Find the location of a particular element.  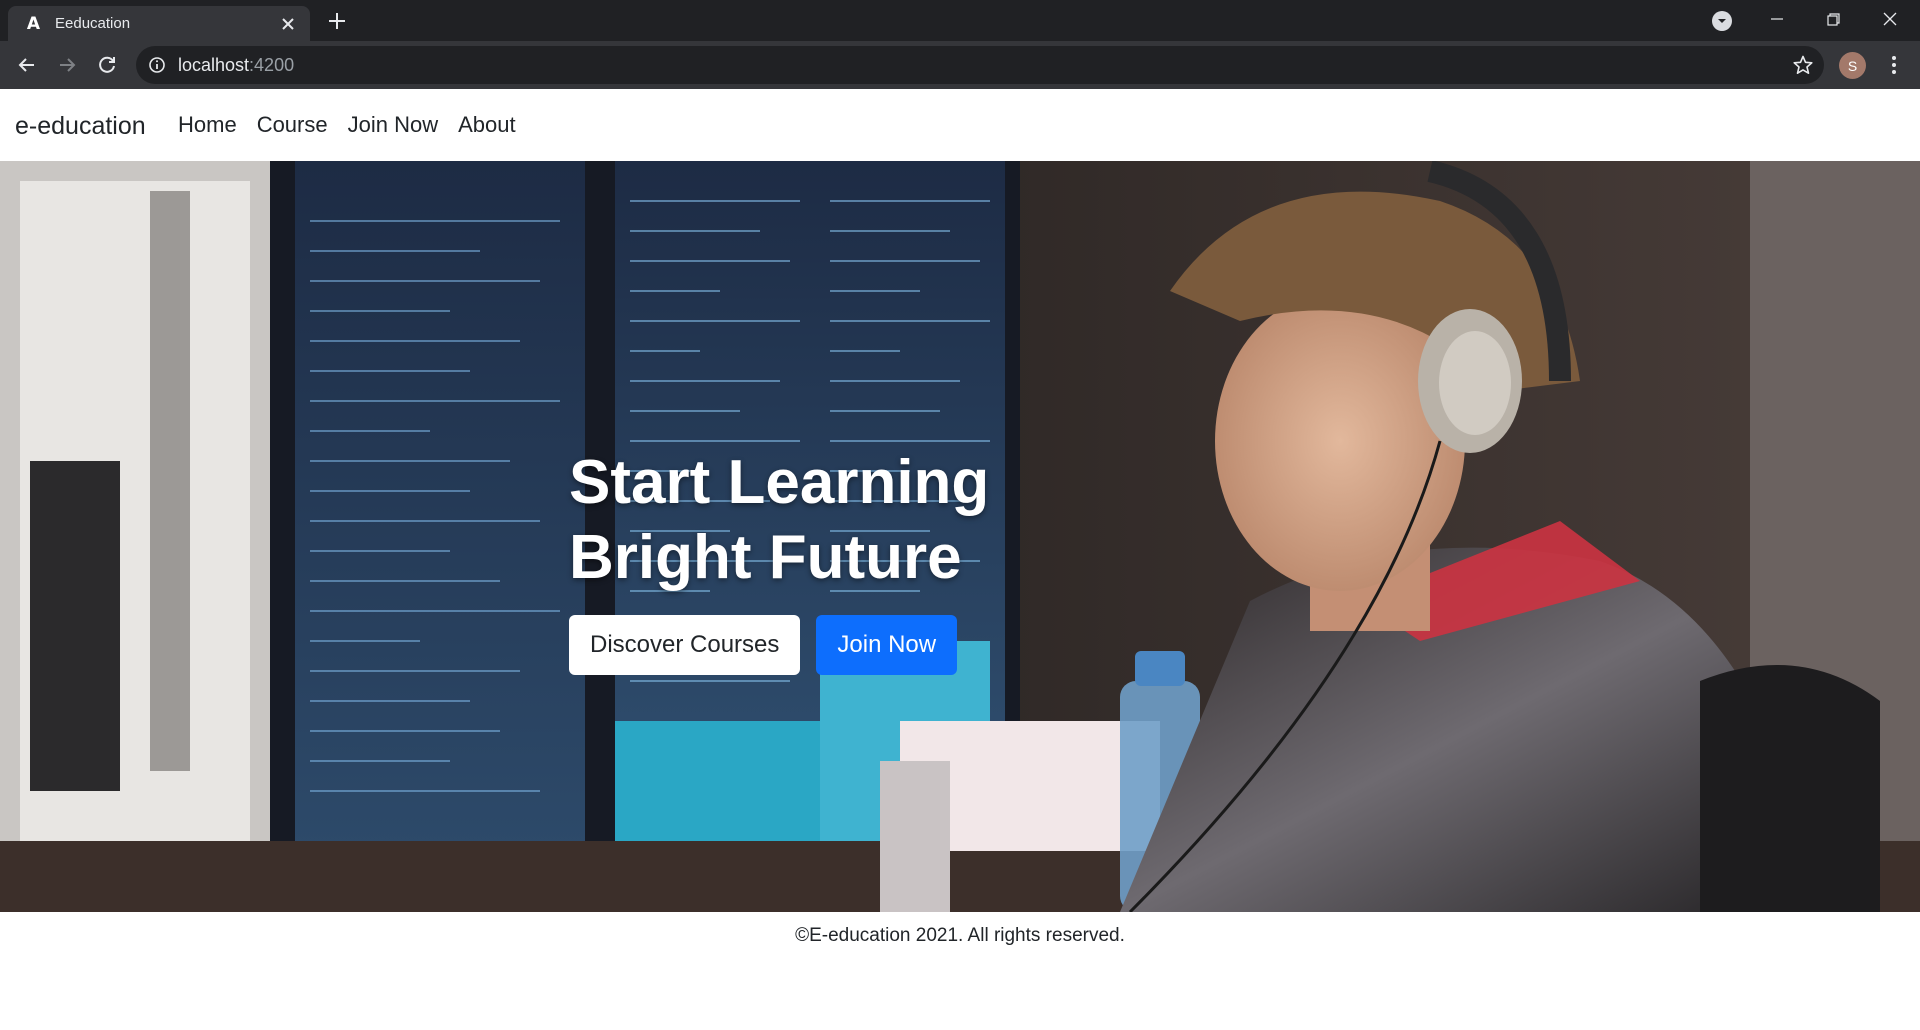

browser-tab-strip: A Eeducation is located at coordinates (960, 20).